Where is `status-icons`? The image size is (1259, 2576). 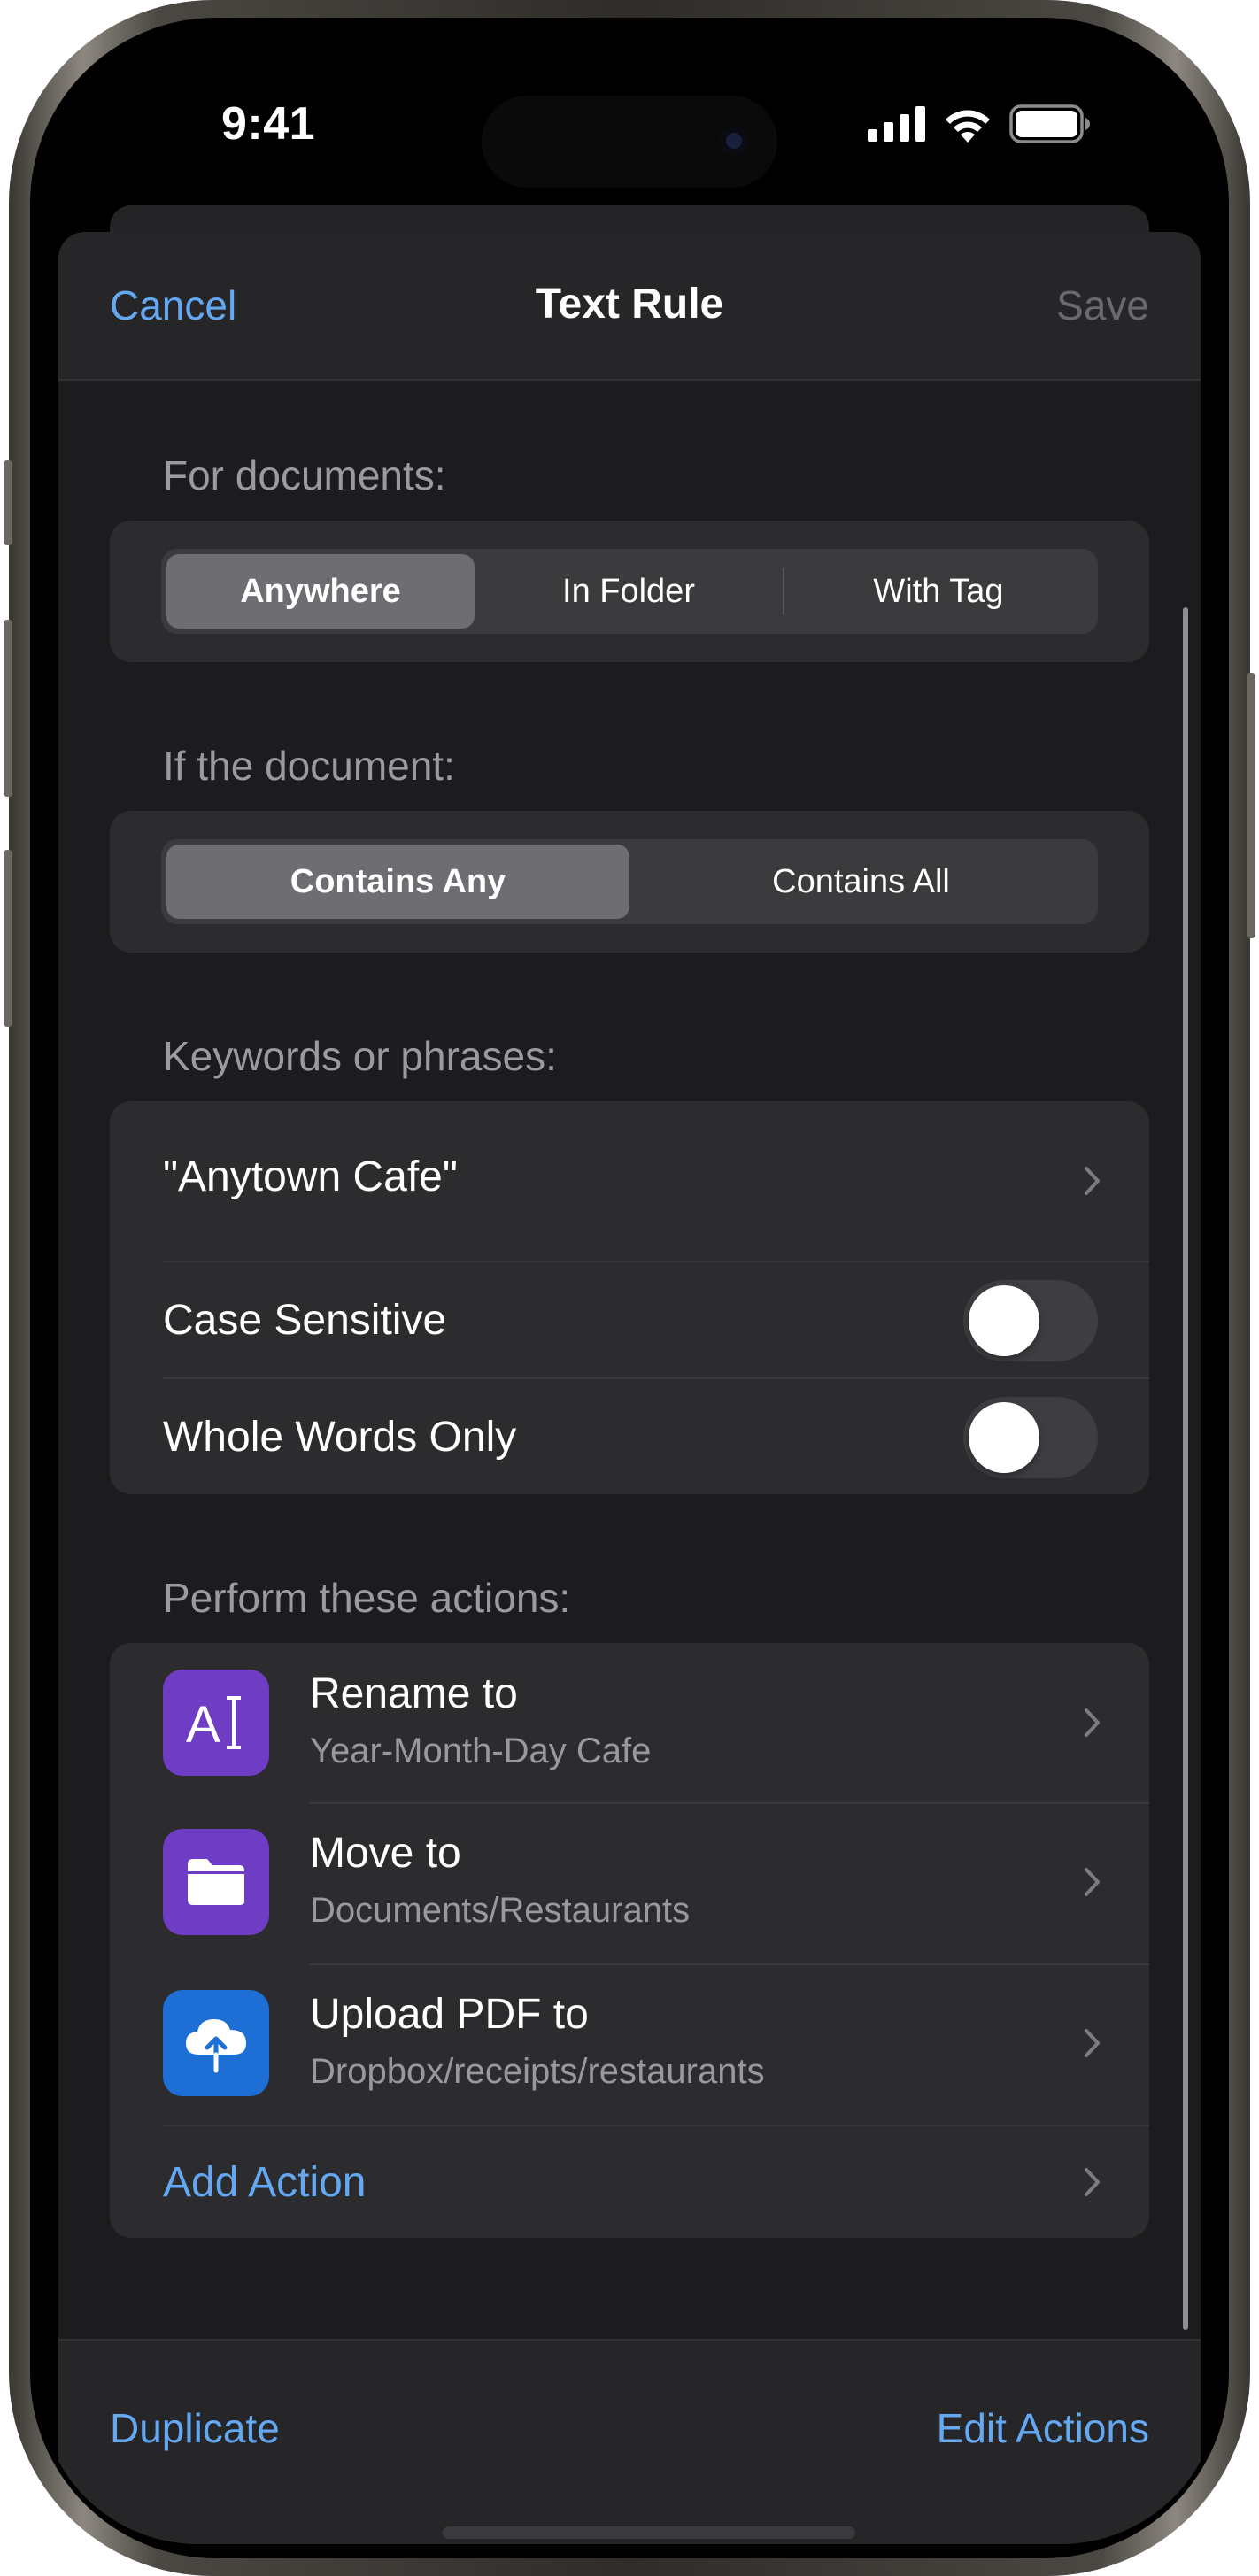 status-icons is located at coordinates (979, 123).